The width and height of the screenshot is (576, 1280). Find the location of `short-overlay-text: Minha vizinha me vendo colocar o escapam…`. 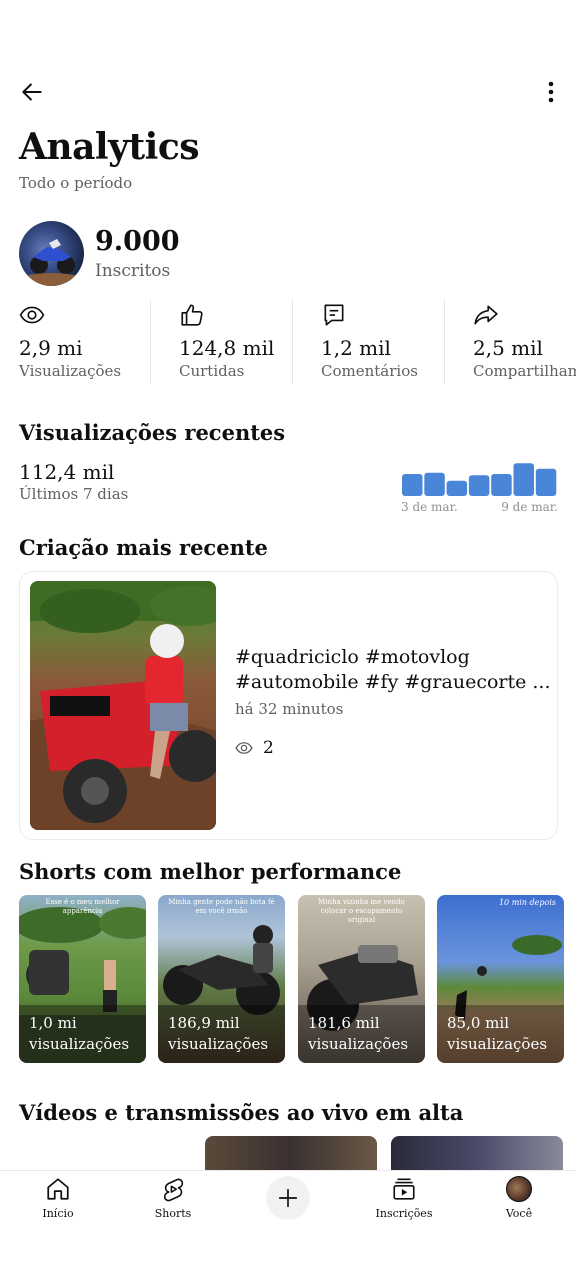

short-overlay-text: Minha vizinha me vendo colocar o escapam… is located at coordinates (361, 911).